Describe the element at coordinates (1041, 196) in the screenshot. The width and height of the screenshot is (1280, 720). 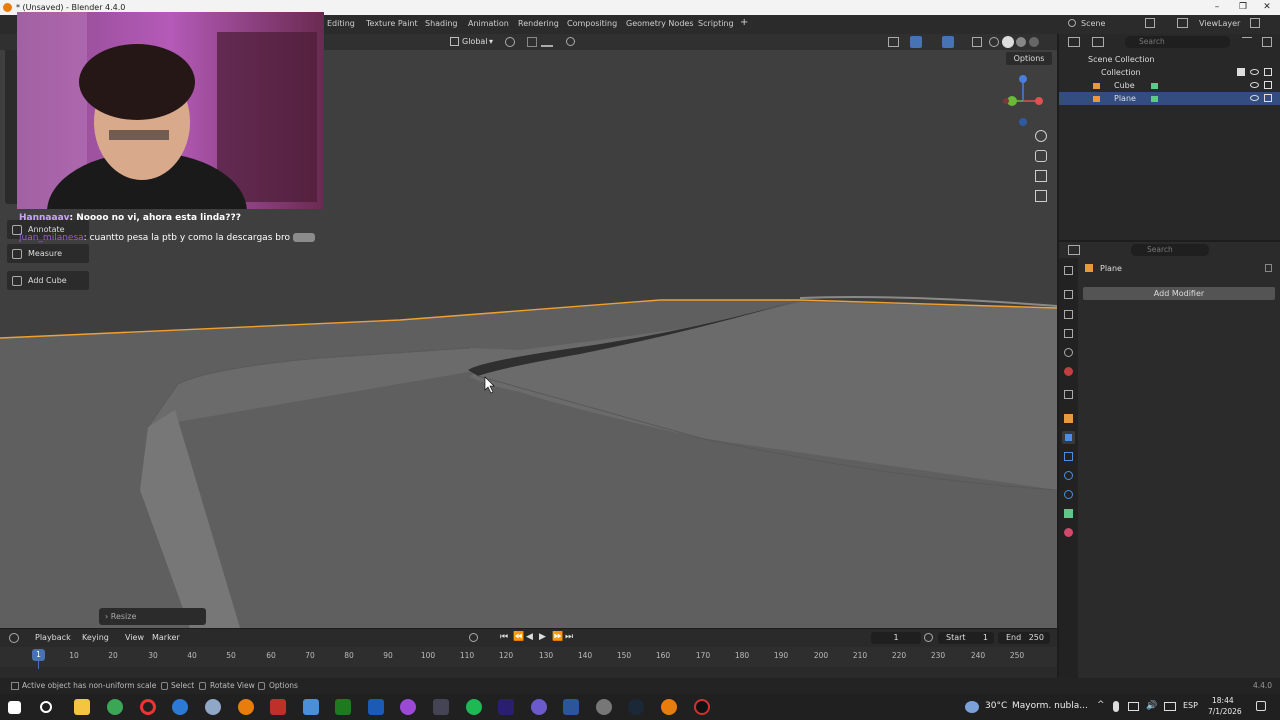
I see `perspective-grid-icon` at that location.